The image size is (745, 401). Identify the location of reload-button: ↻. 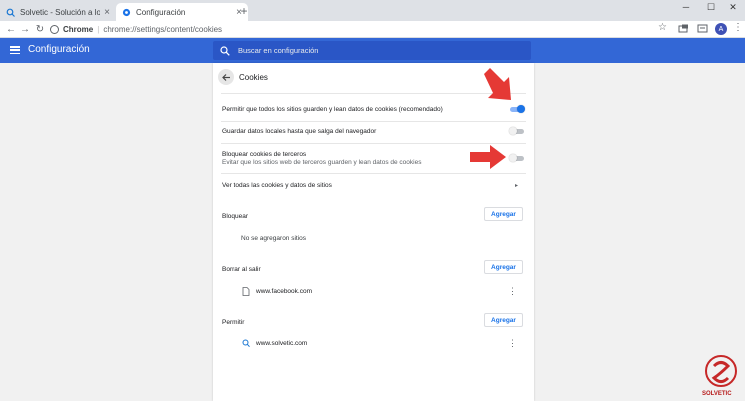
(40, 29).